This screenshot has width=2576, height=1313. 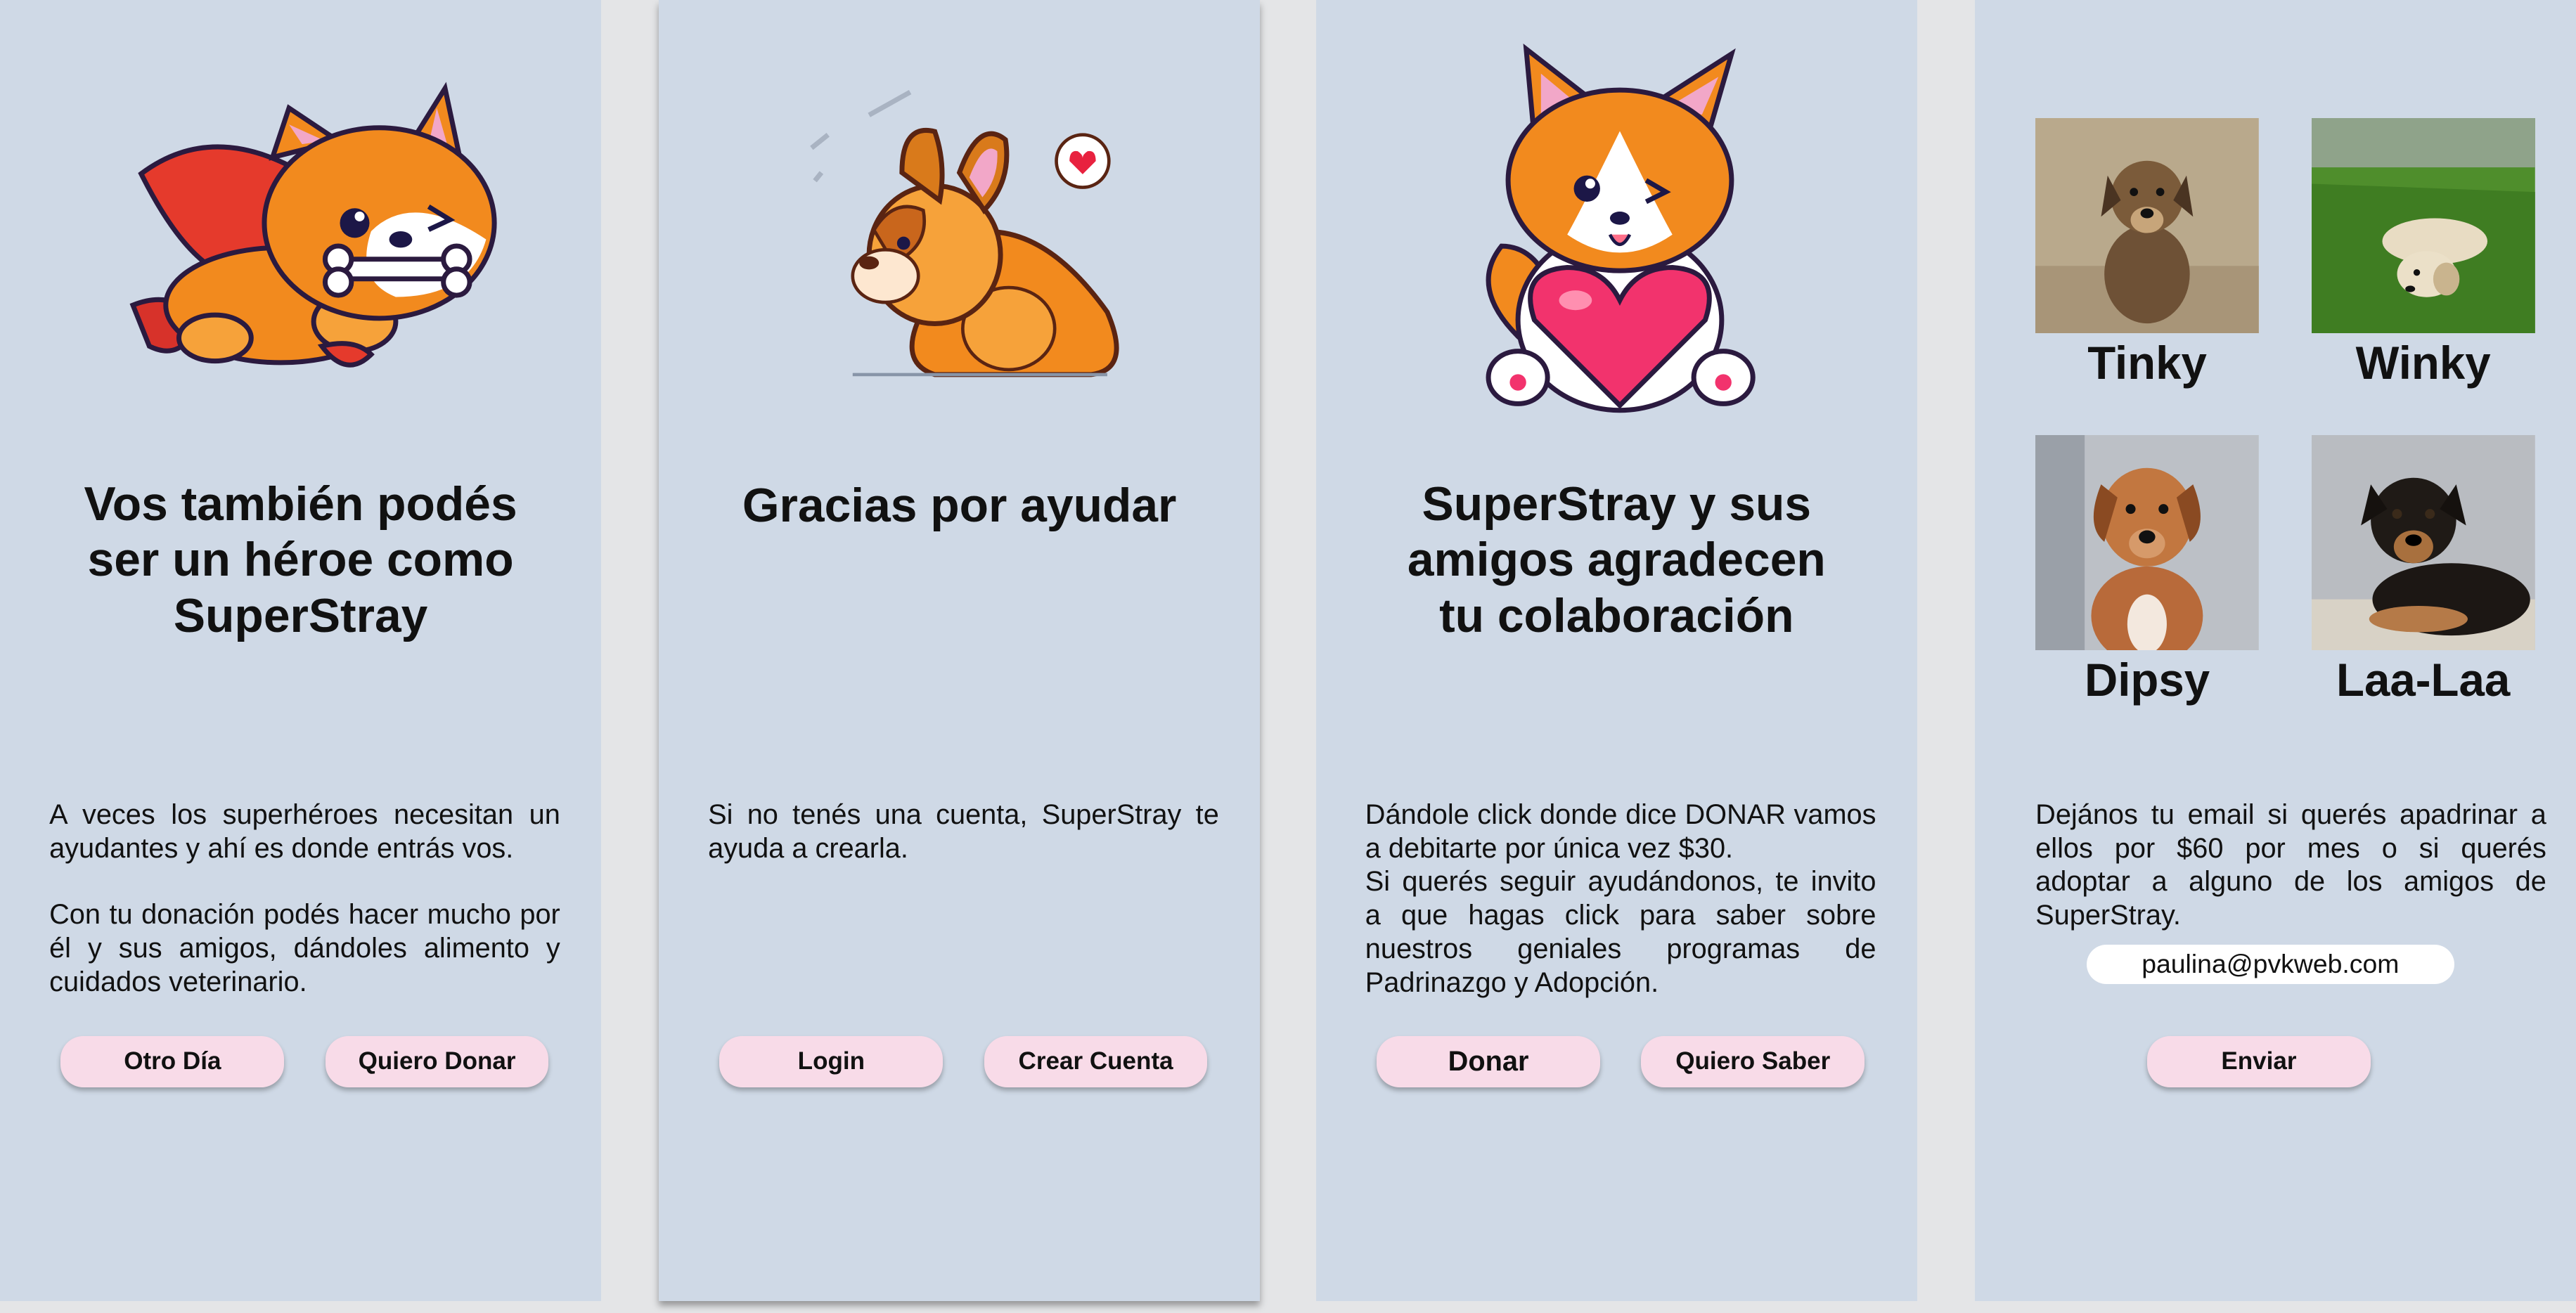 I want to click on superhero-dog-icon, so click(x=313, y=225).